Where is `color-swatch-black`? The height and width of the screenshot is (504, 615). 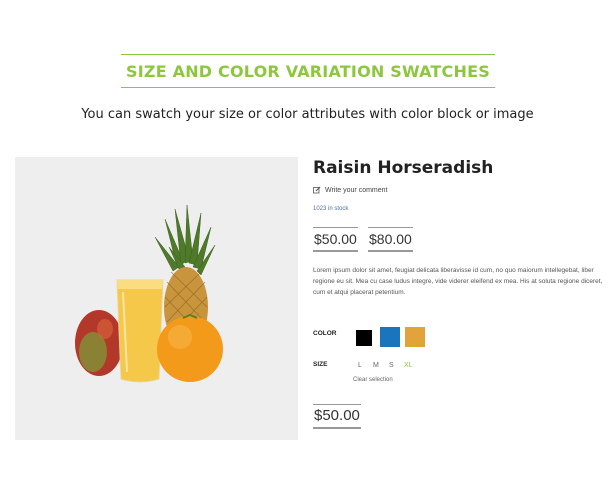 color-swatch-black is located at coordinates (364, 338).